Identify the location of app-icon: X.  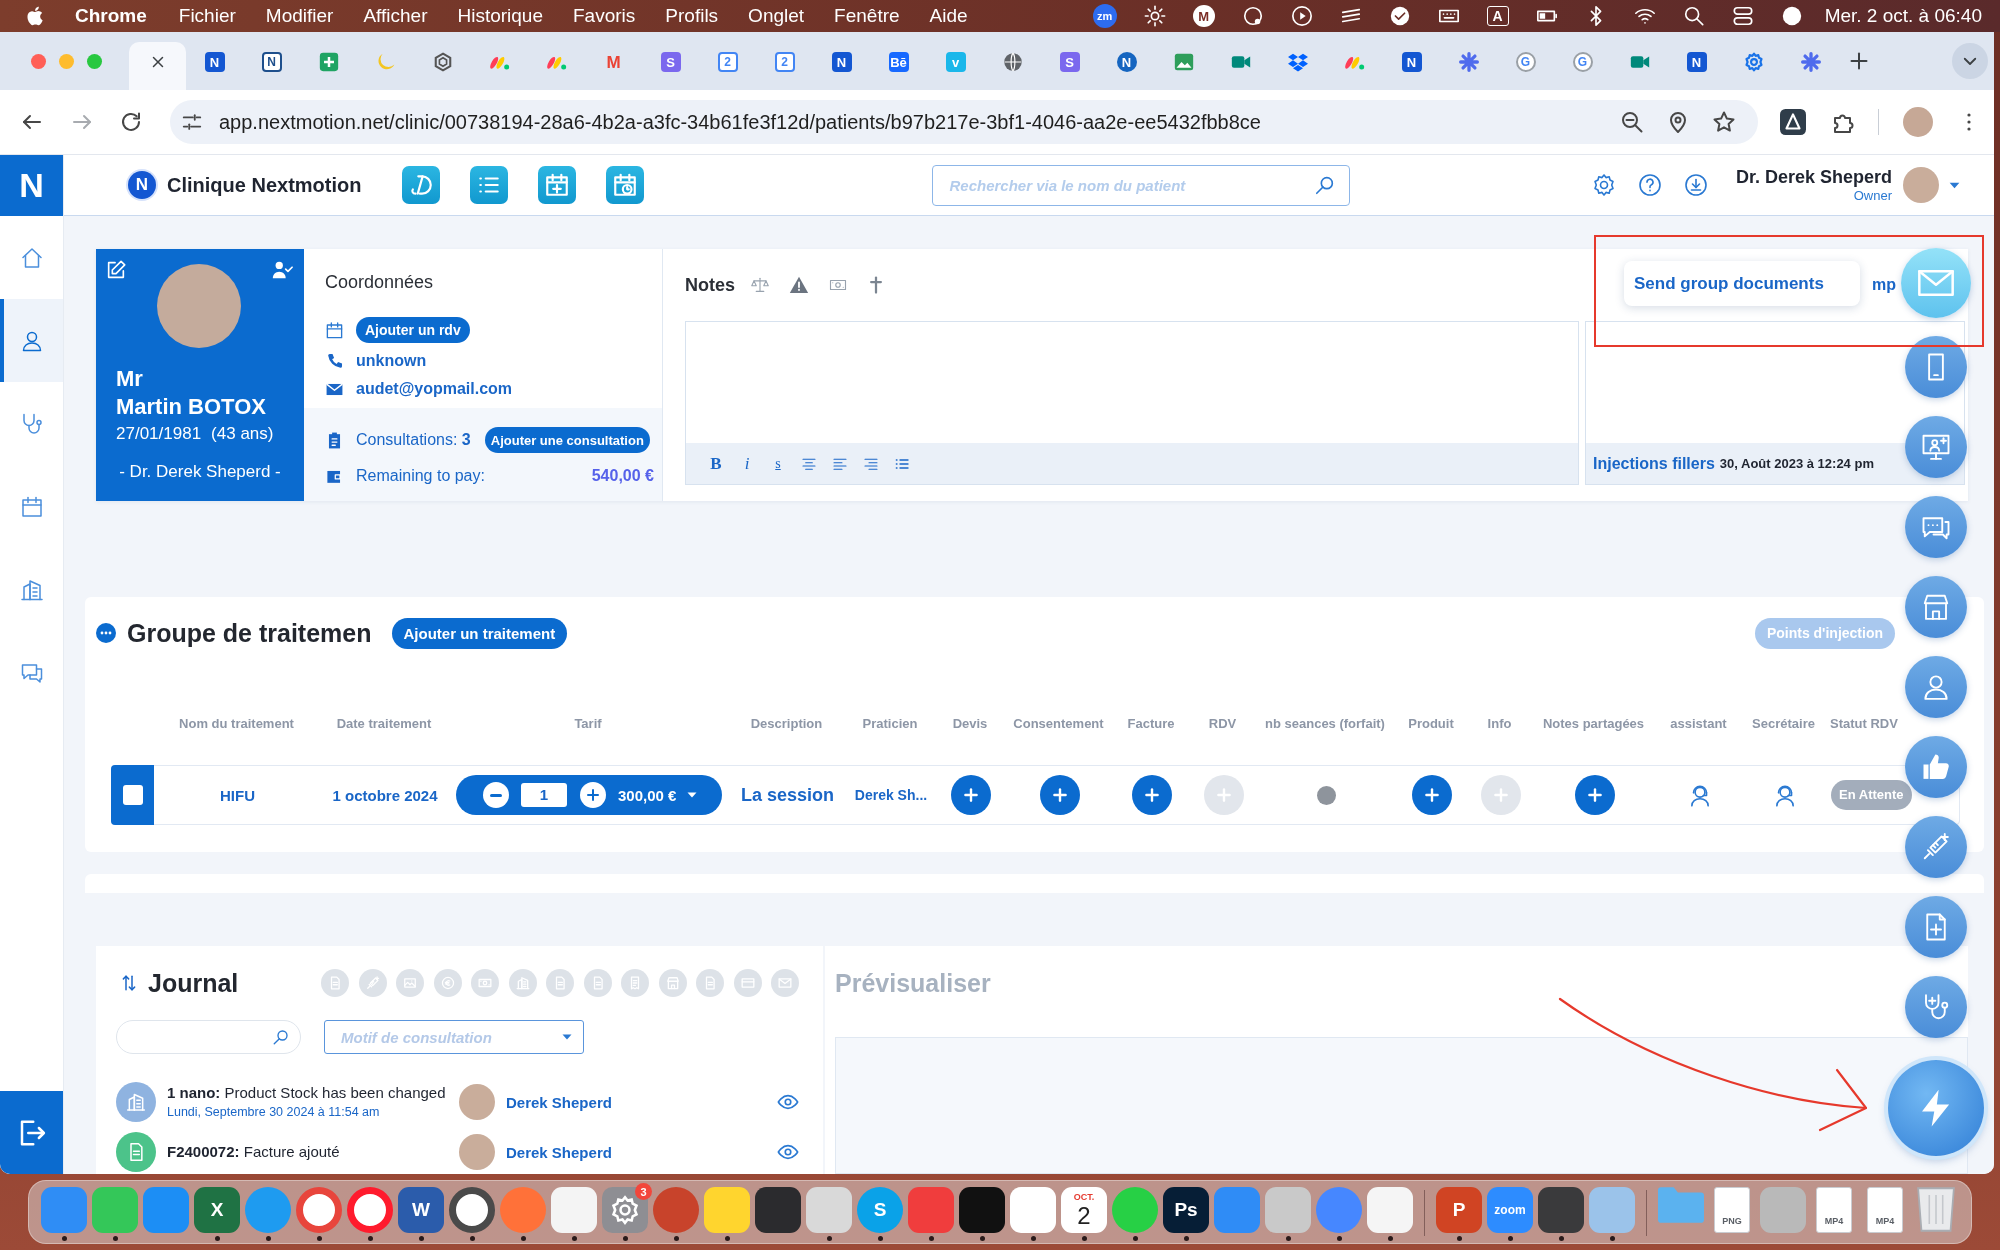
(217, 1210).